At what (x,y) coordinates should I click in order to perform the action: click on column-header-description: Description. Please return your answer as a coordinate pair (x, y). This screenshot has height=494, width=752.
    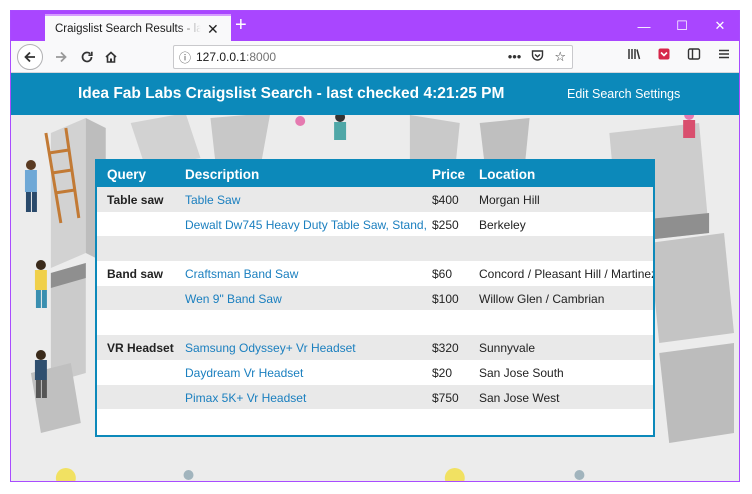
    Looking at the image, I should click on (222, 174).